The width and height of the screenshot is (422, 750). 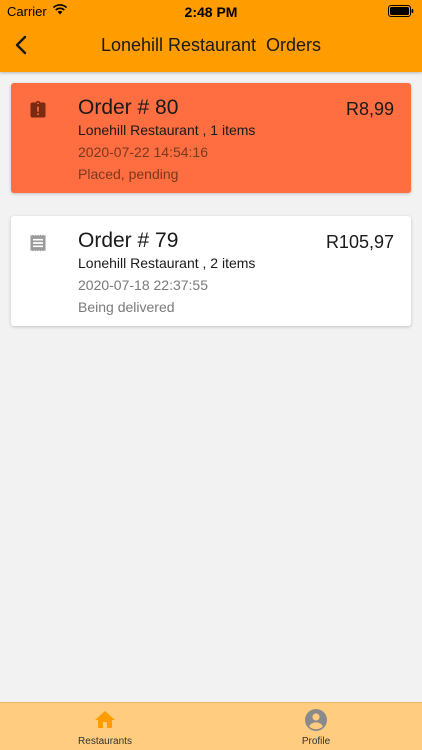 What do you see at coordinates (167, 263) in the screenshot?
I see `order-restaurant-items: Lonehill Restaurant , 2 items` at bounding box center [167, 263].